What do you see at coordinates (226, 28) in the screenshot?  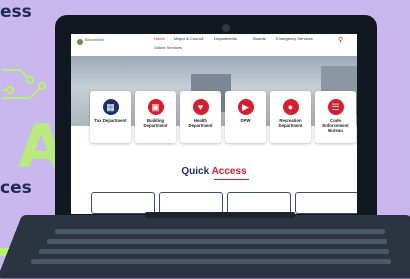 I see `webcam` at bounding box center [226, 28].